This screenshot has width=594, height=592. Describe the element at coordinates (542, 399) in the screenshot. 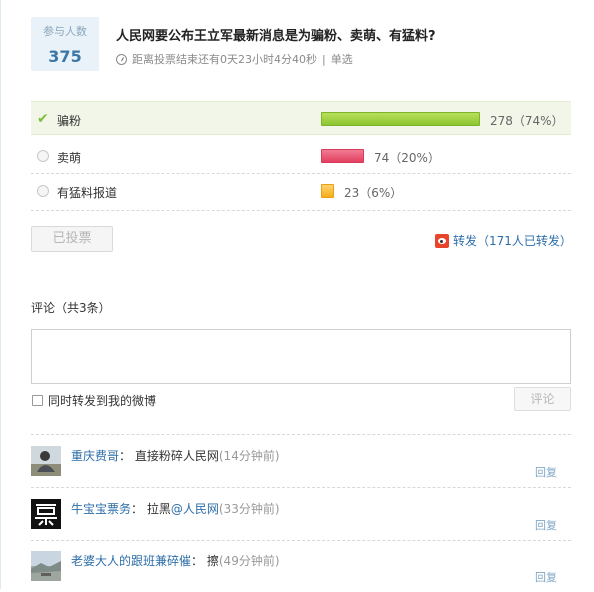

I see `comment-submit-button: 评论` at that location.